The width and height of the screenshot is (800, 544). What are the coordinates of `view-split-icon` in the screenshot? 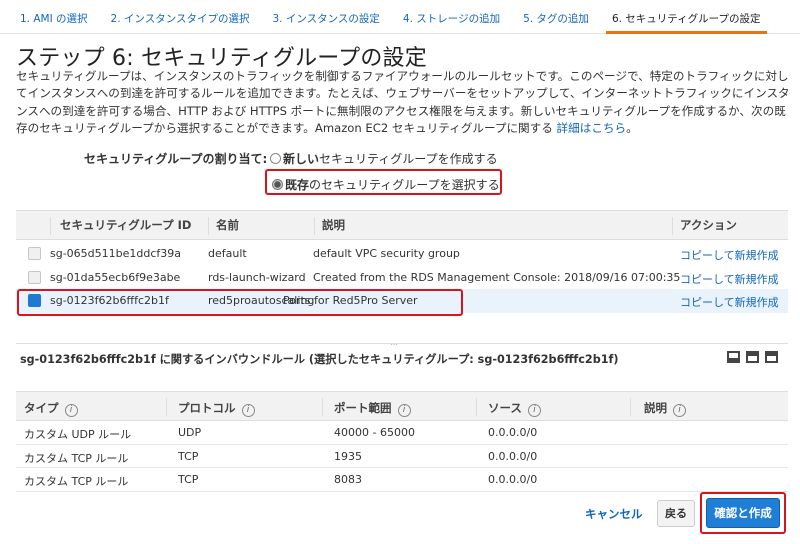 It's located at (752, 357).